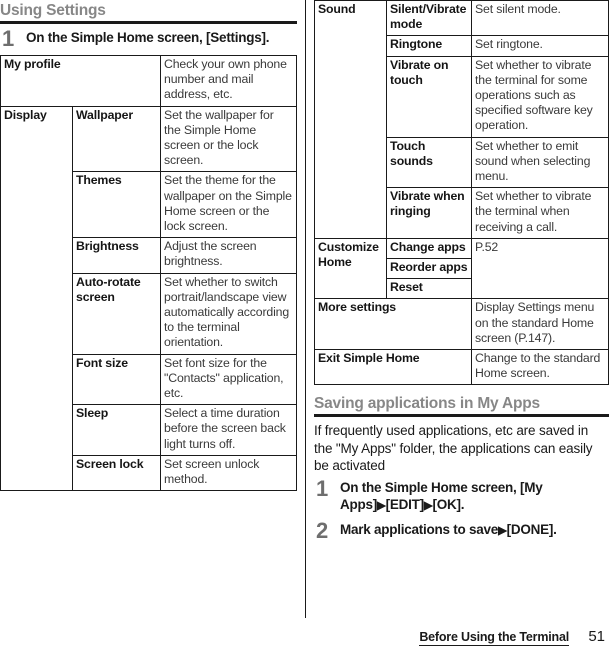 The image size is (609, 648). What do you see at coordinates (405, 504) in the screenshot?
I see `step-text-part: [EDIT]` at bounding box center [405, 504].